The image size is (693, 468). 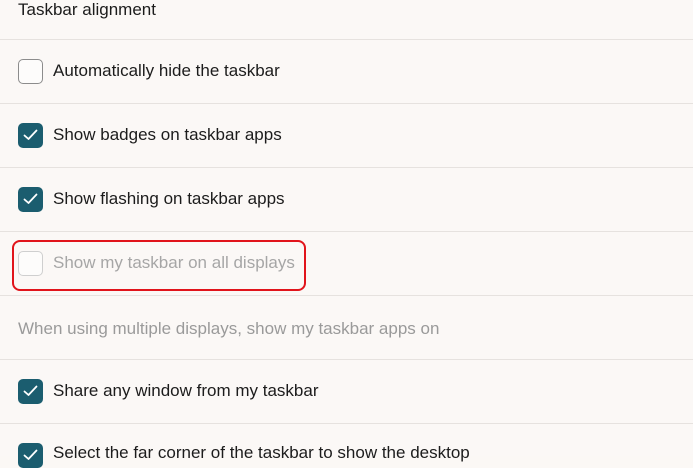 I want to click on show-flashing-label: Show flashing on taskbar apps, so click(x=169, y=198).